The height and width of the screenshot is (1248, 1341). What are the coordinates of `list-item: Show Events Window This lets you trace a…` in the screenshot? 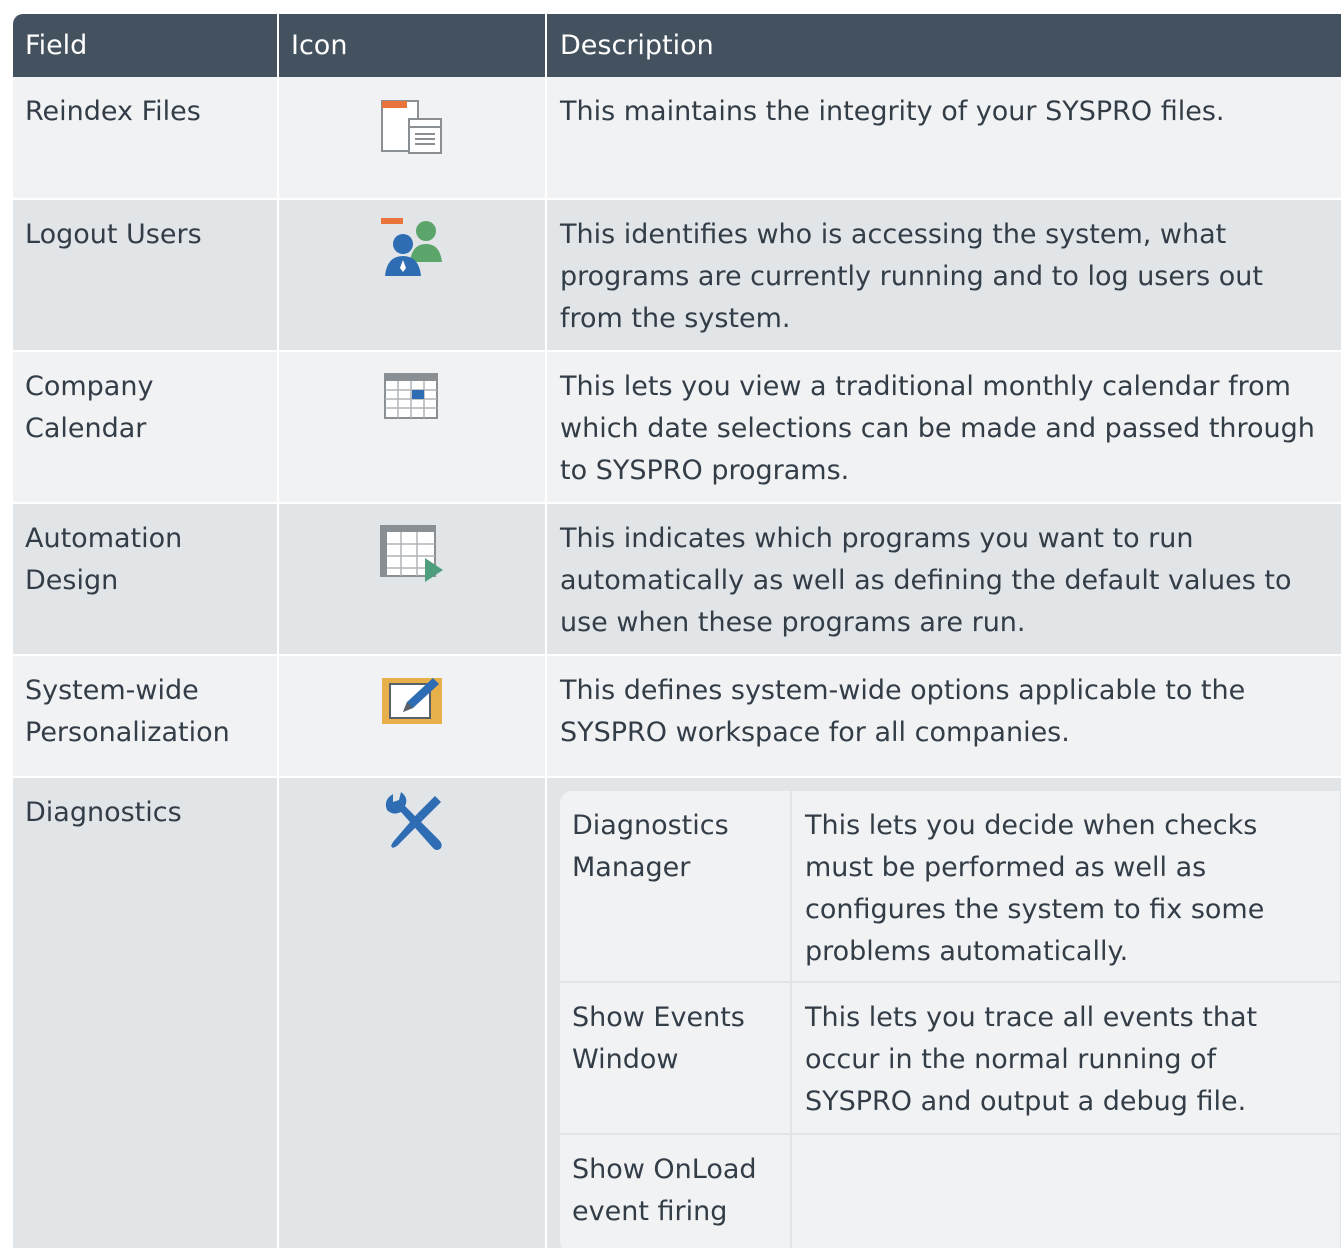 It's located at (950, 1059).